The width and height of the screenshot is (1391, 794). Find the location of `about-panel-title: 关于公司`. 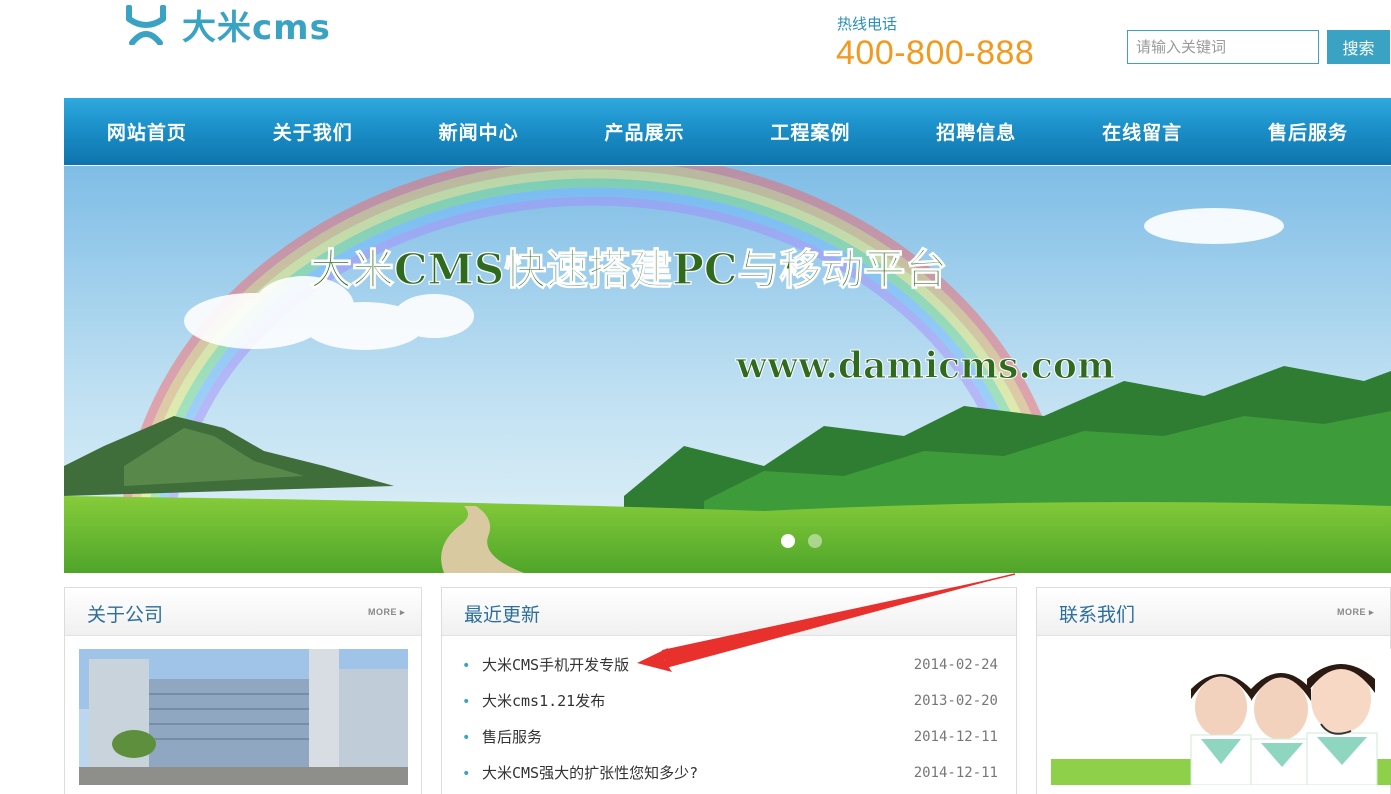

about-panel-title: 关于公司 is located at coordinates (125, 615).